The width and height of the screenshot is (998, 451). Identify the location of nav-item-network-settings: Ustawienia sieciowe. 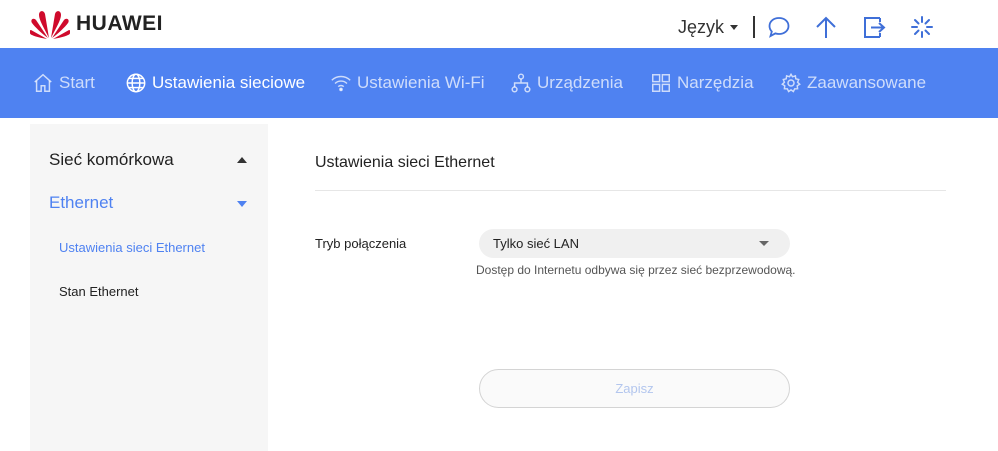
(215, 83).